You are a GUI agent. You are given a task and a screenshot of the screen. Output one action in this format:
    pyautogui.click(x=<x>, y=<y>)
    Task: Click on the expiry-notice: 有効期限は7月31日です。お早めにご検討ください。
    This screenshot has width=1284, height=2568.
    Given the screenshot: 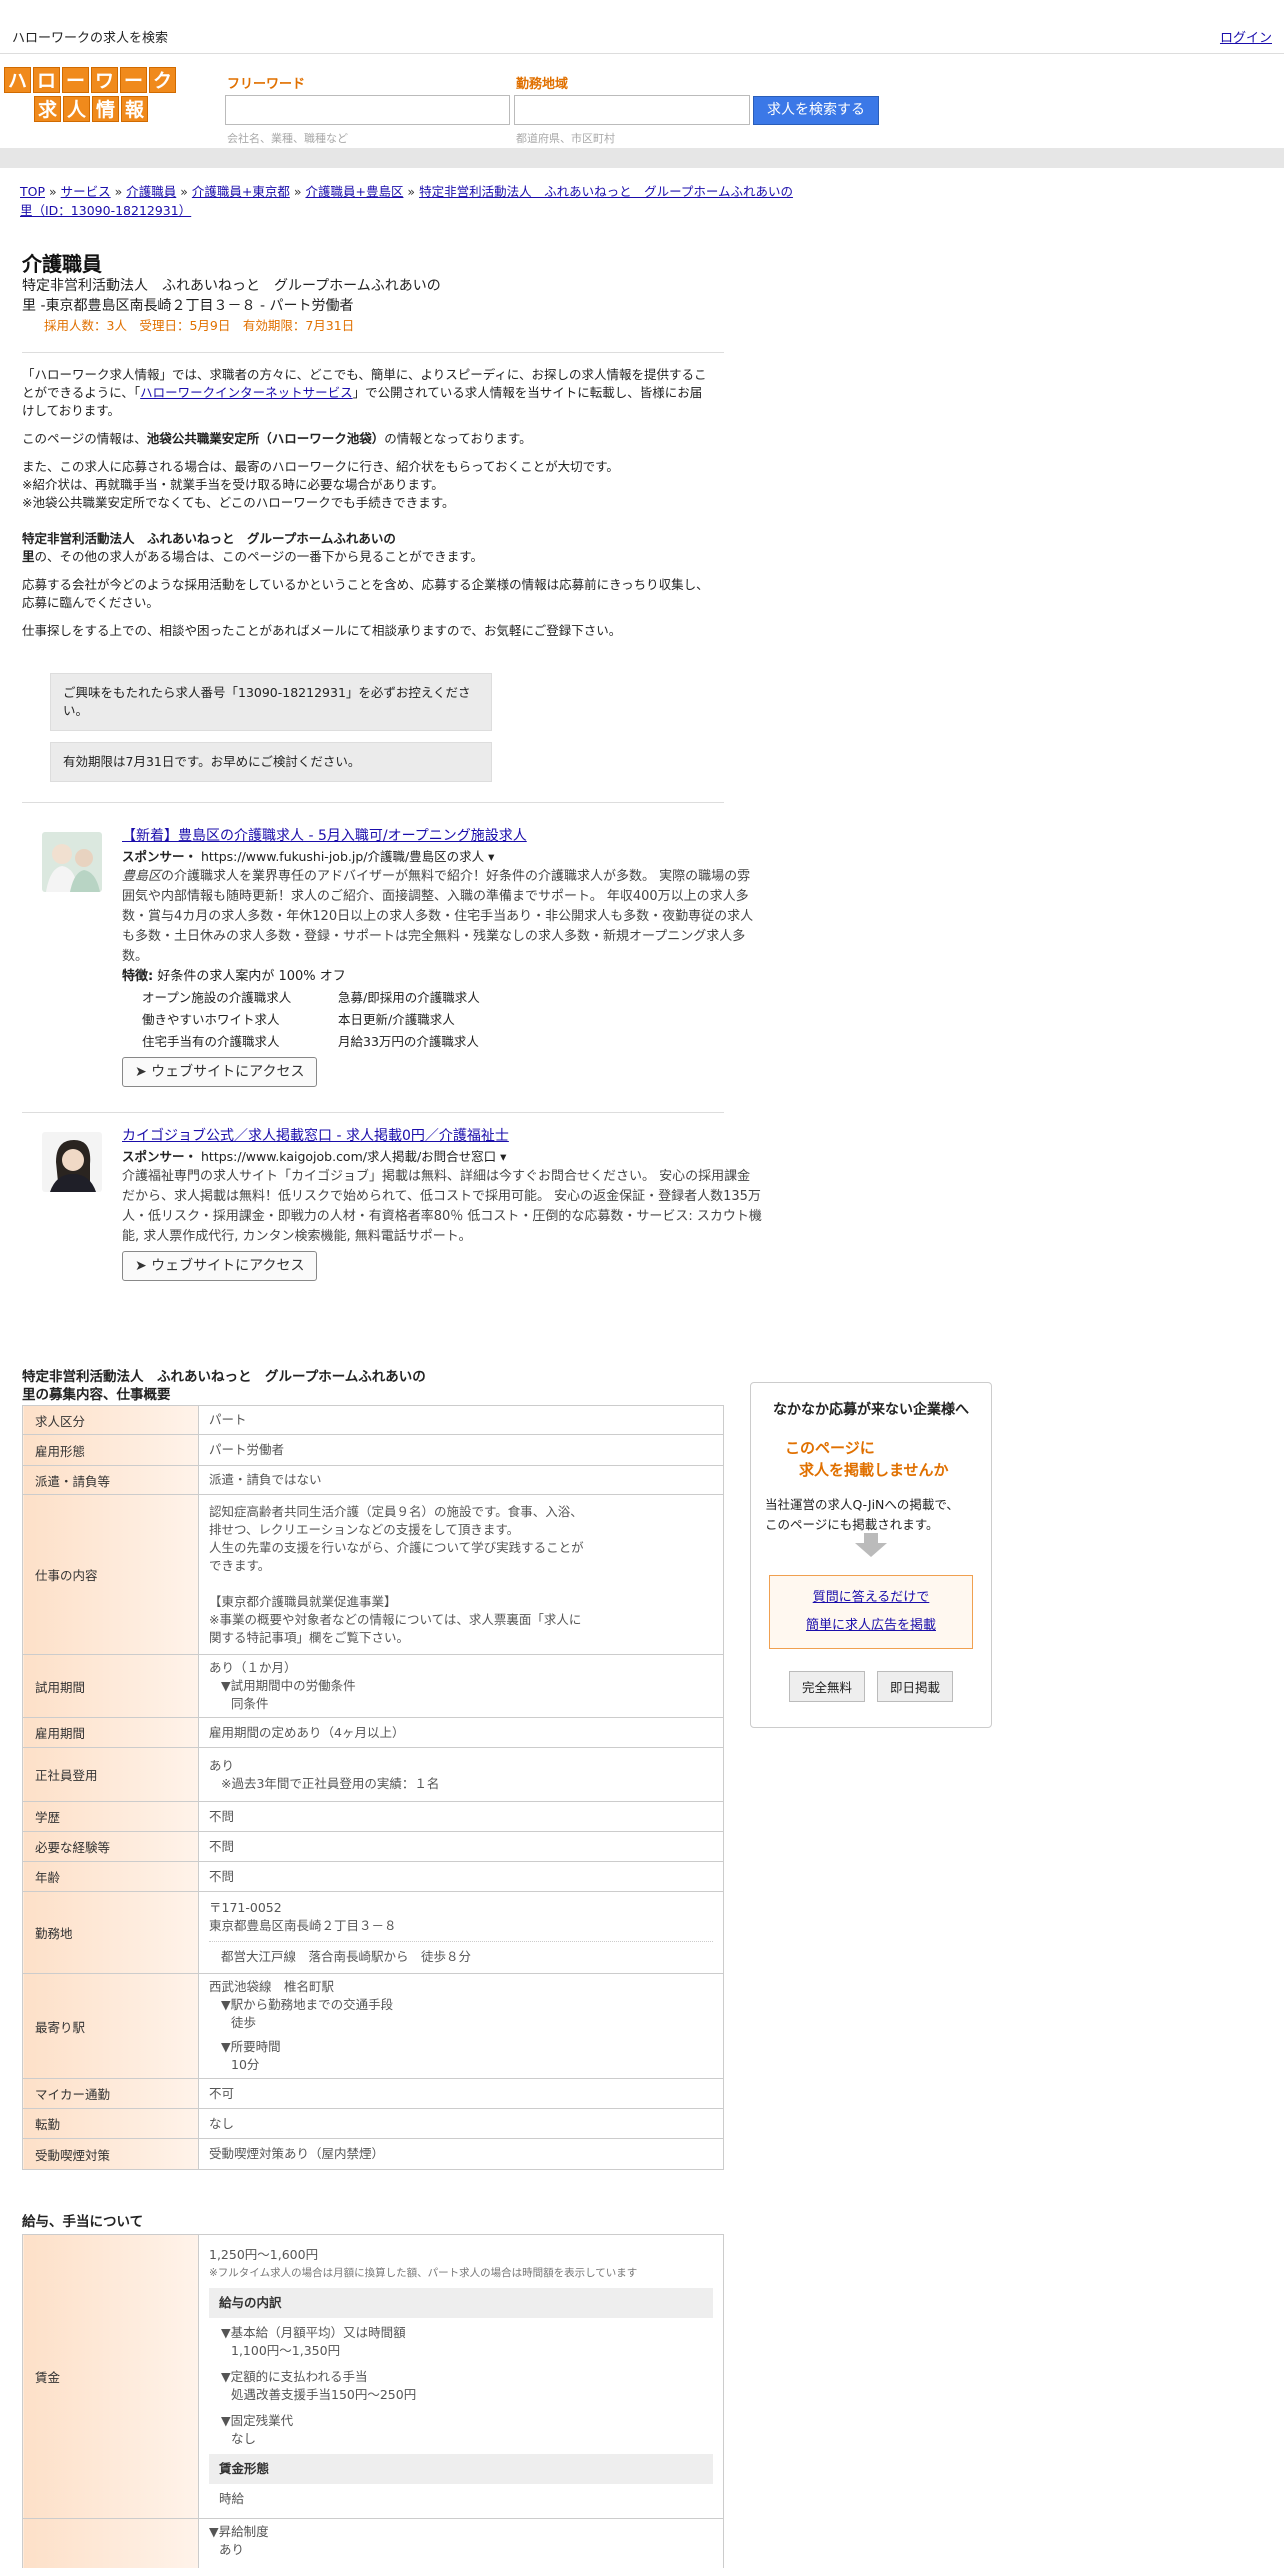 What is the action you would take?
    pyautogui.click(x=271, y=762)
    